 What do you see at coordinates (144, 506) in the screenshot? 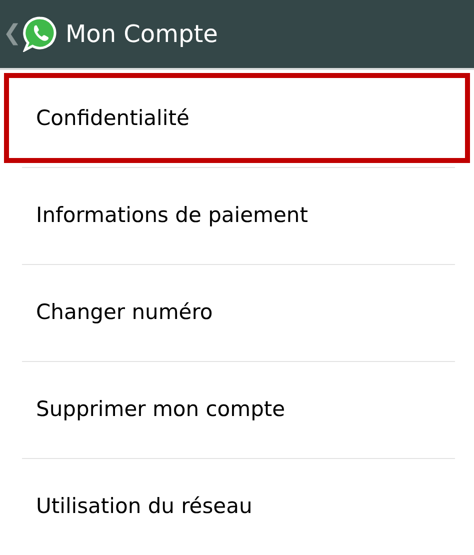
I see `menu-item: Utilisation du réseau` at bounding box center [144, 506].